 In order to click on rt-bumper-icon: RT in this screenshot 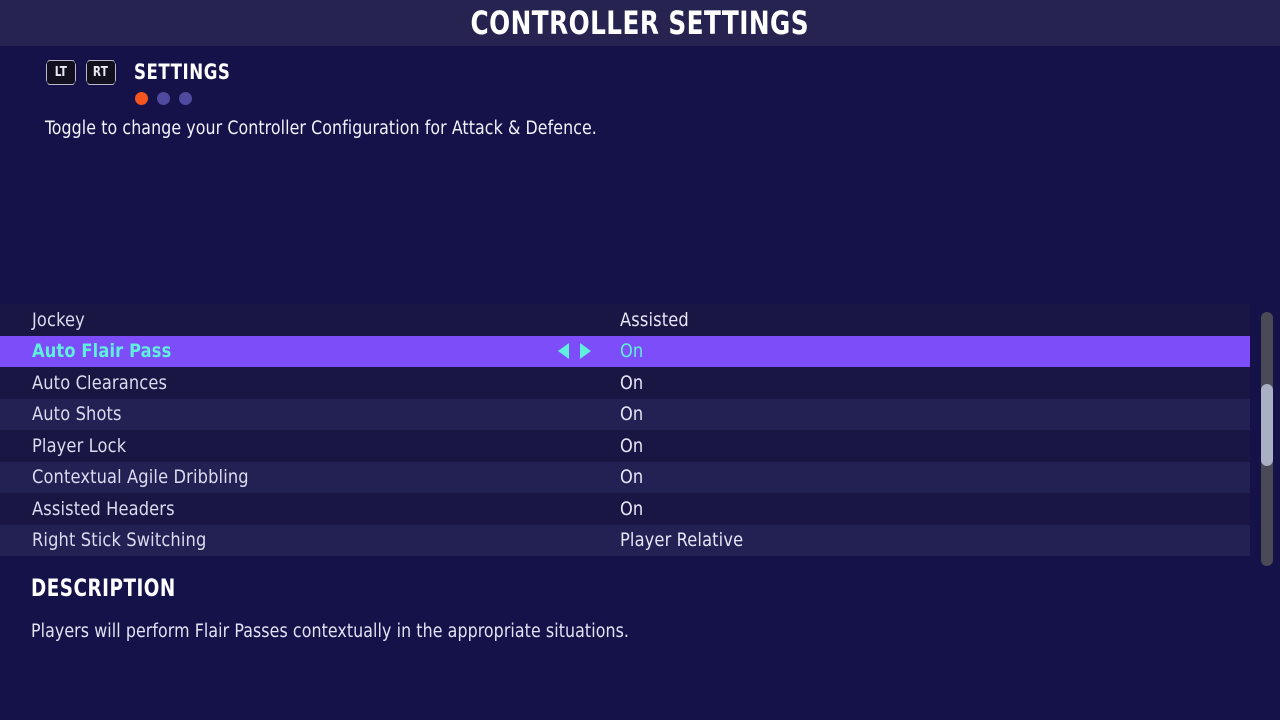, I will do `click(101, 72)`.